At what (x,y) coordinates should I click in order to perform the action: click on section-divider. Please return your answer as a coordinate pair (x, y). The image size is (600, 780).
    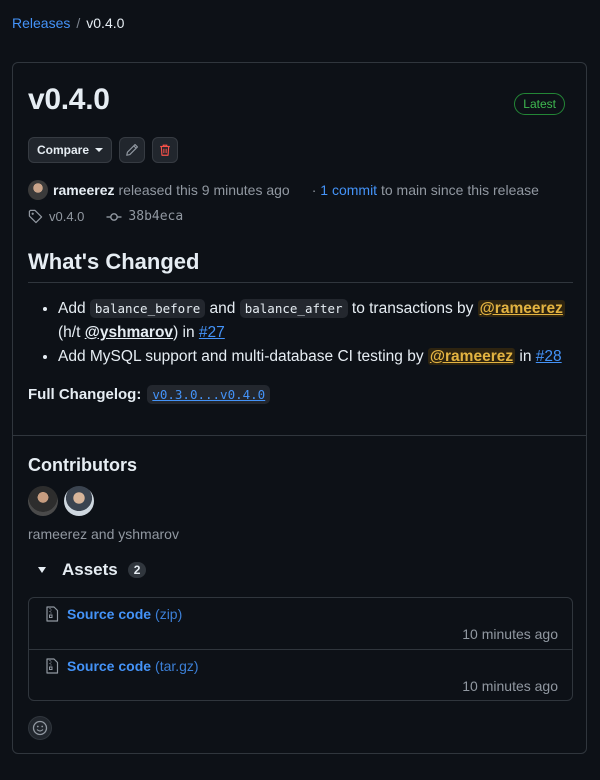
    Looking at the image, I should click on (299, 435).